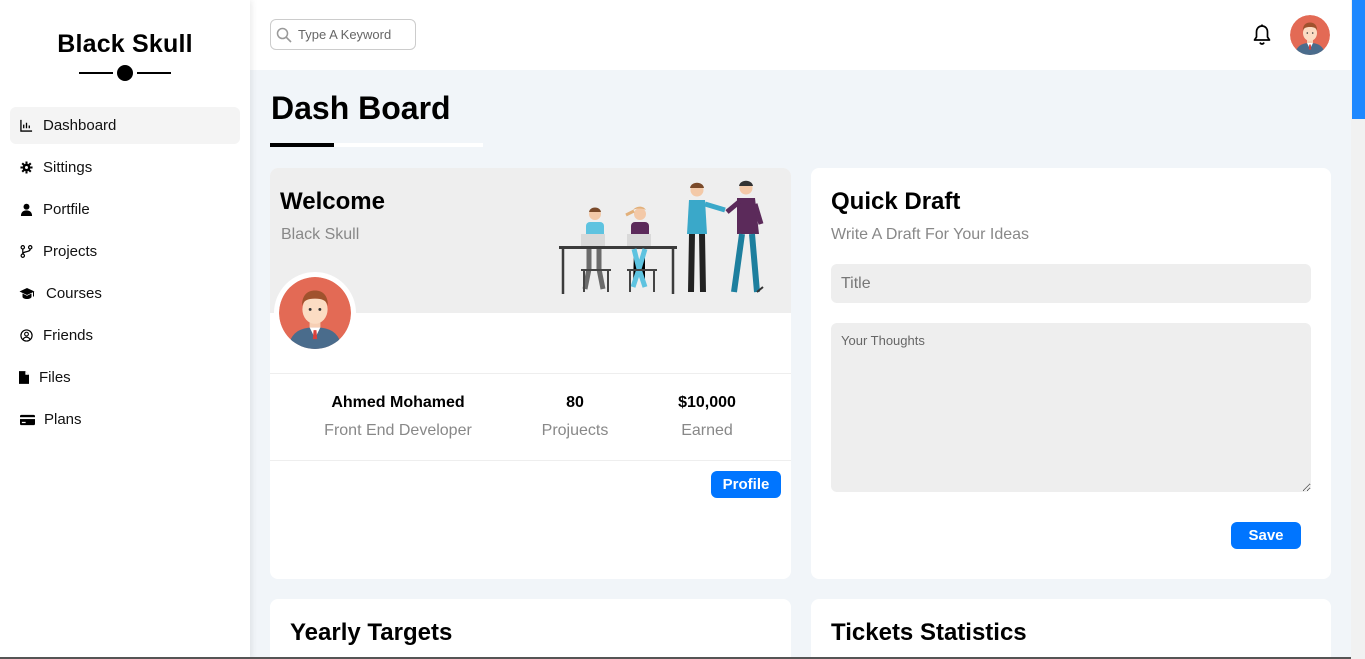 This screenshot has width=1365, height=659. I want to click on brand-name: Black Skull, so click(125, 44).